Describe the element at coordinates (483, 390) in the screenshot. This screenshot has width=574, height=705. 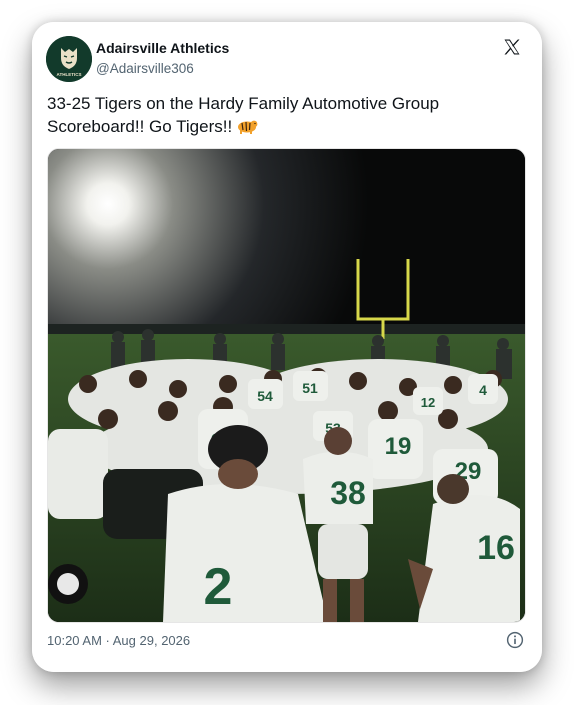
I see `jersey-4: 4` at that location.